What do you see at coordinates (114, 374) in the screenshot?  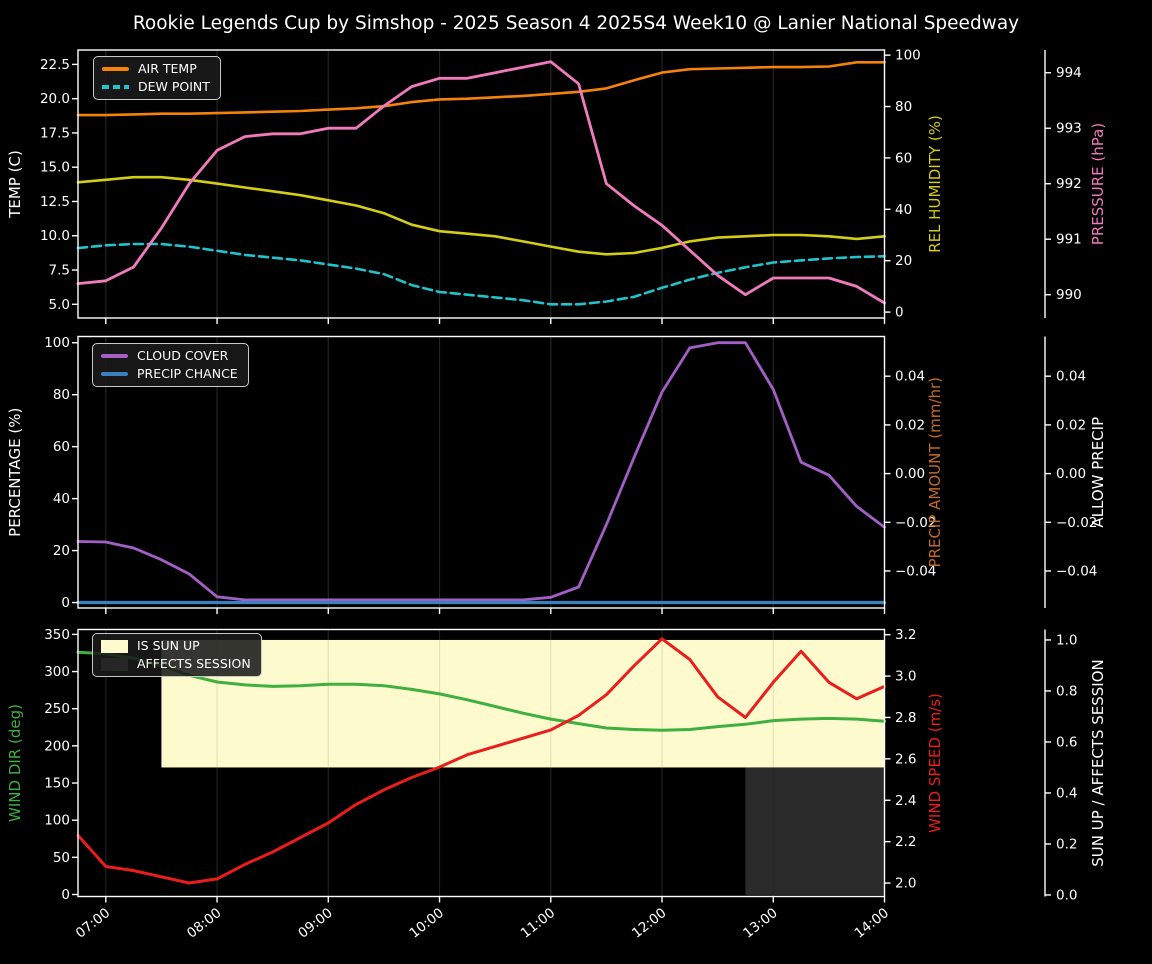 I see `precip-chance-swatch` at bounding box center [114, 374].